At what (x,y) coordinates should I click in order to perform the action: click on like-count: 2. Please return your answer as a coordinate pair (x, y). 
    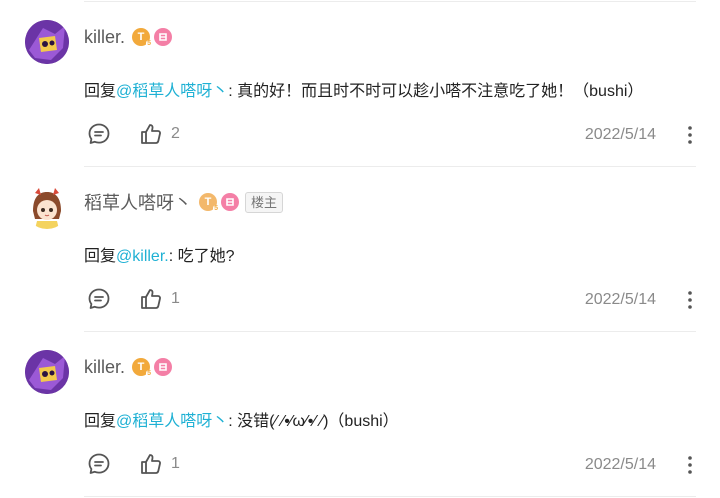
    Looking at the image, I should click on (175, 133).